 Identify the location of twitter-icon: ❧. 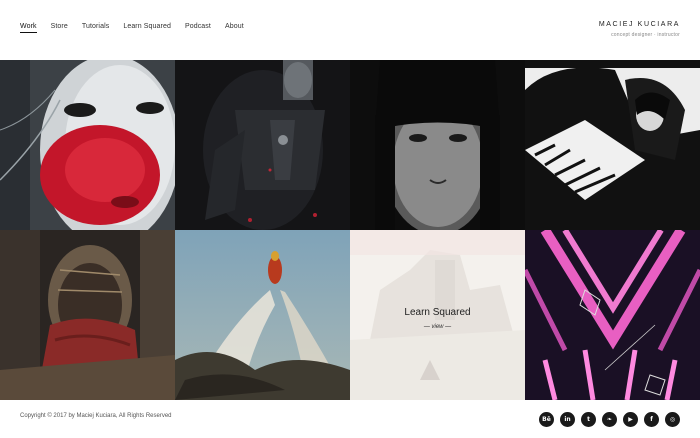
(609, 419).